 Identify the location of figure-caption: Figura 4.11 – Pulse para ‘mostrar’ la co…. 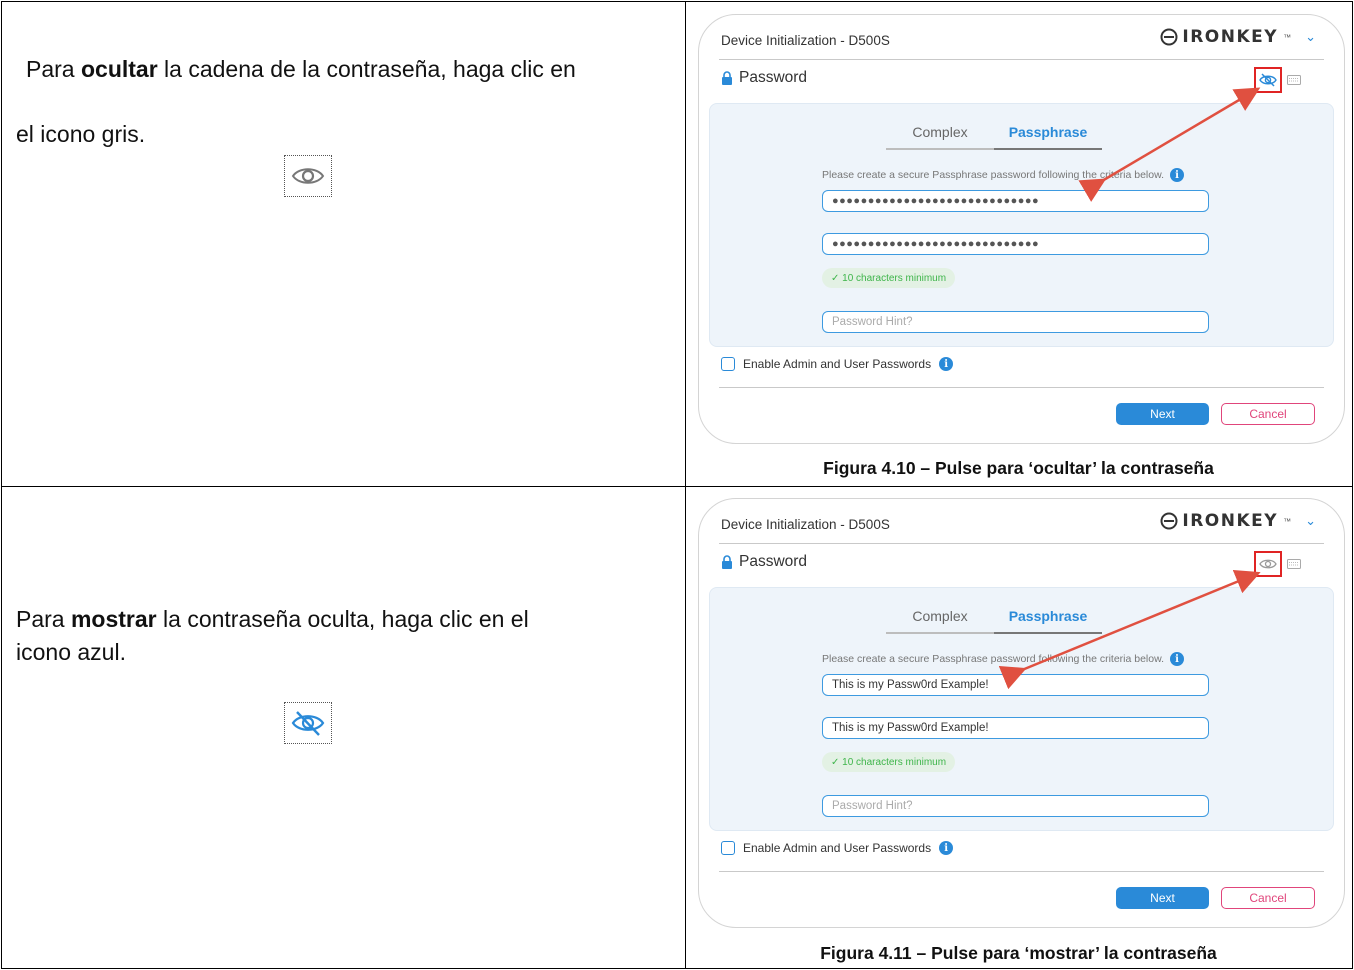
(1018, 953).